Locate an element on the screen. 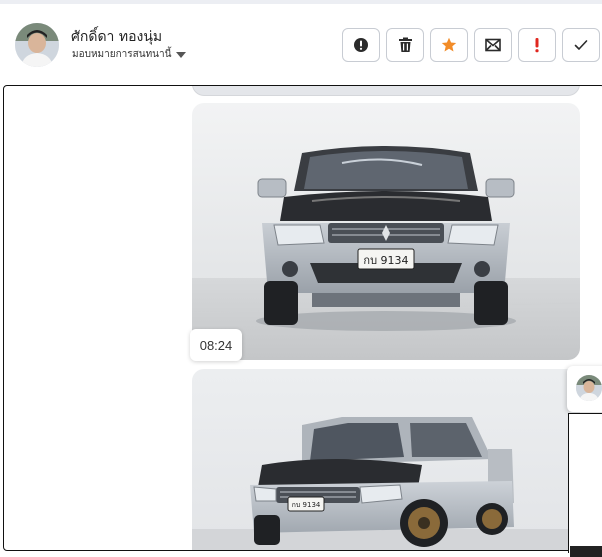 The width and height of the screenshot is (602, 557). caret-down-icon is located at coordinates (181, 54).